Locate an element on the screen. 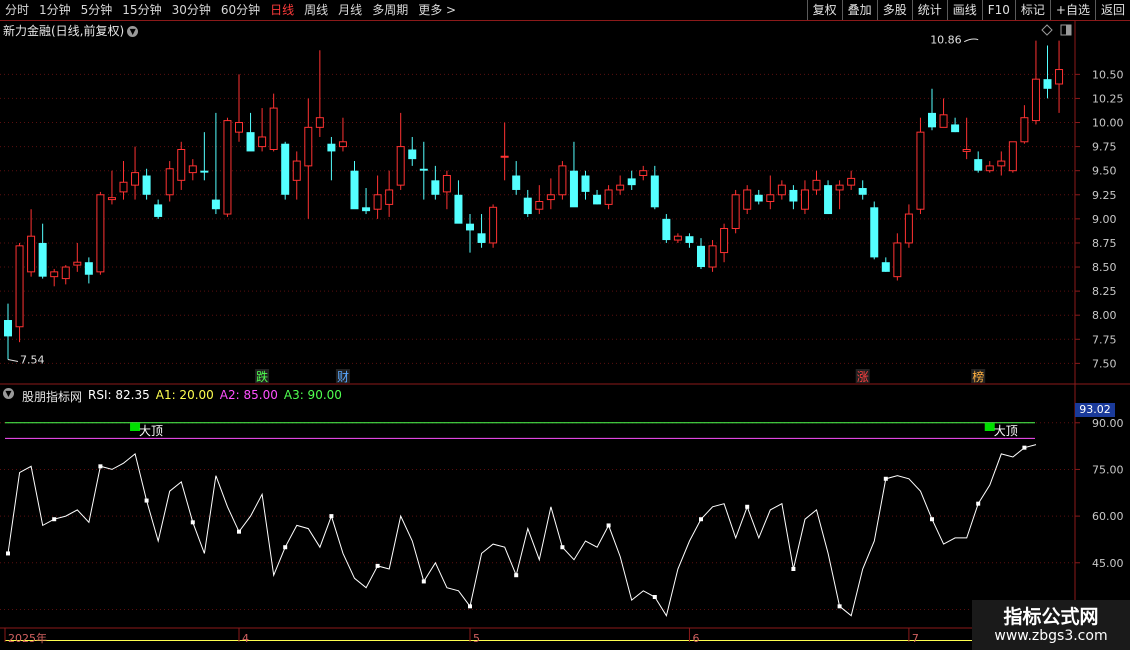 The width and height of the screenshot is (1130, 650). diamond-icon is located at coordinates (1047, 30).